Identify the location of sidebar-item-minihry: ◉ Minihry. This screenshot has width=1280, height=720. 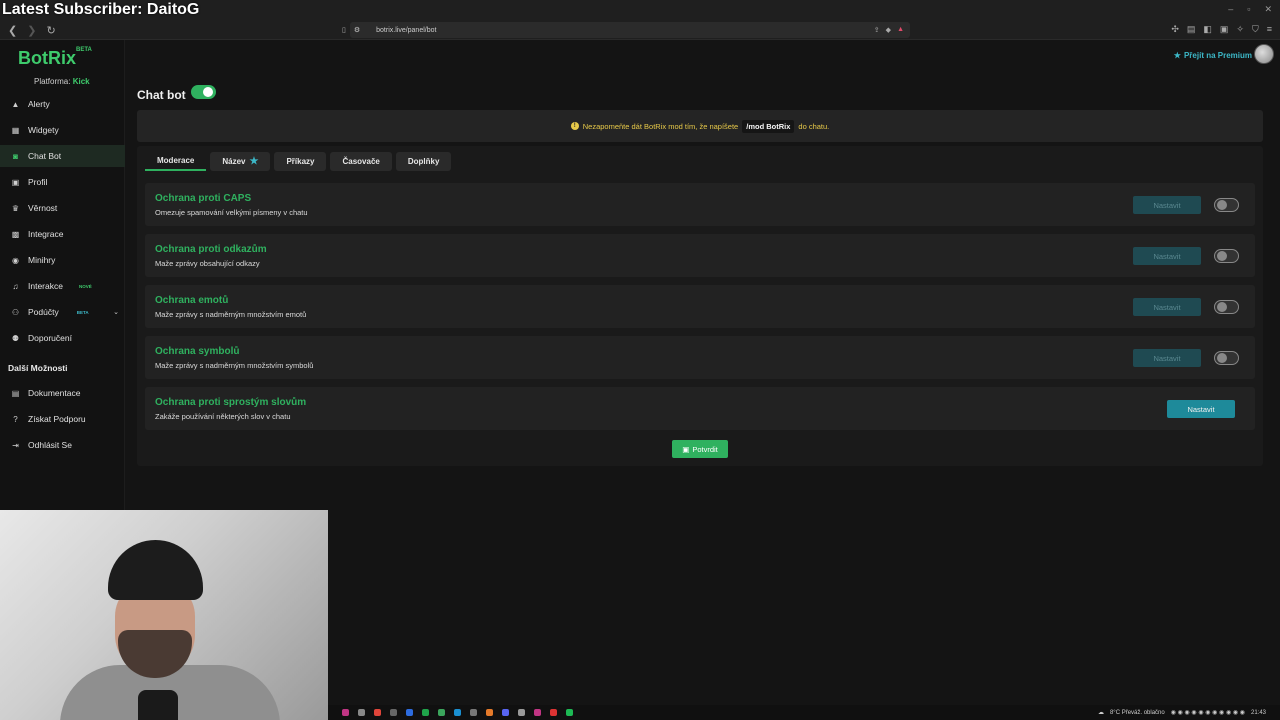
(62, 260).